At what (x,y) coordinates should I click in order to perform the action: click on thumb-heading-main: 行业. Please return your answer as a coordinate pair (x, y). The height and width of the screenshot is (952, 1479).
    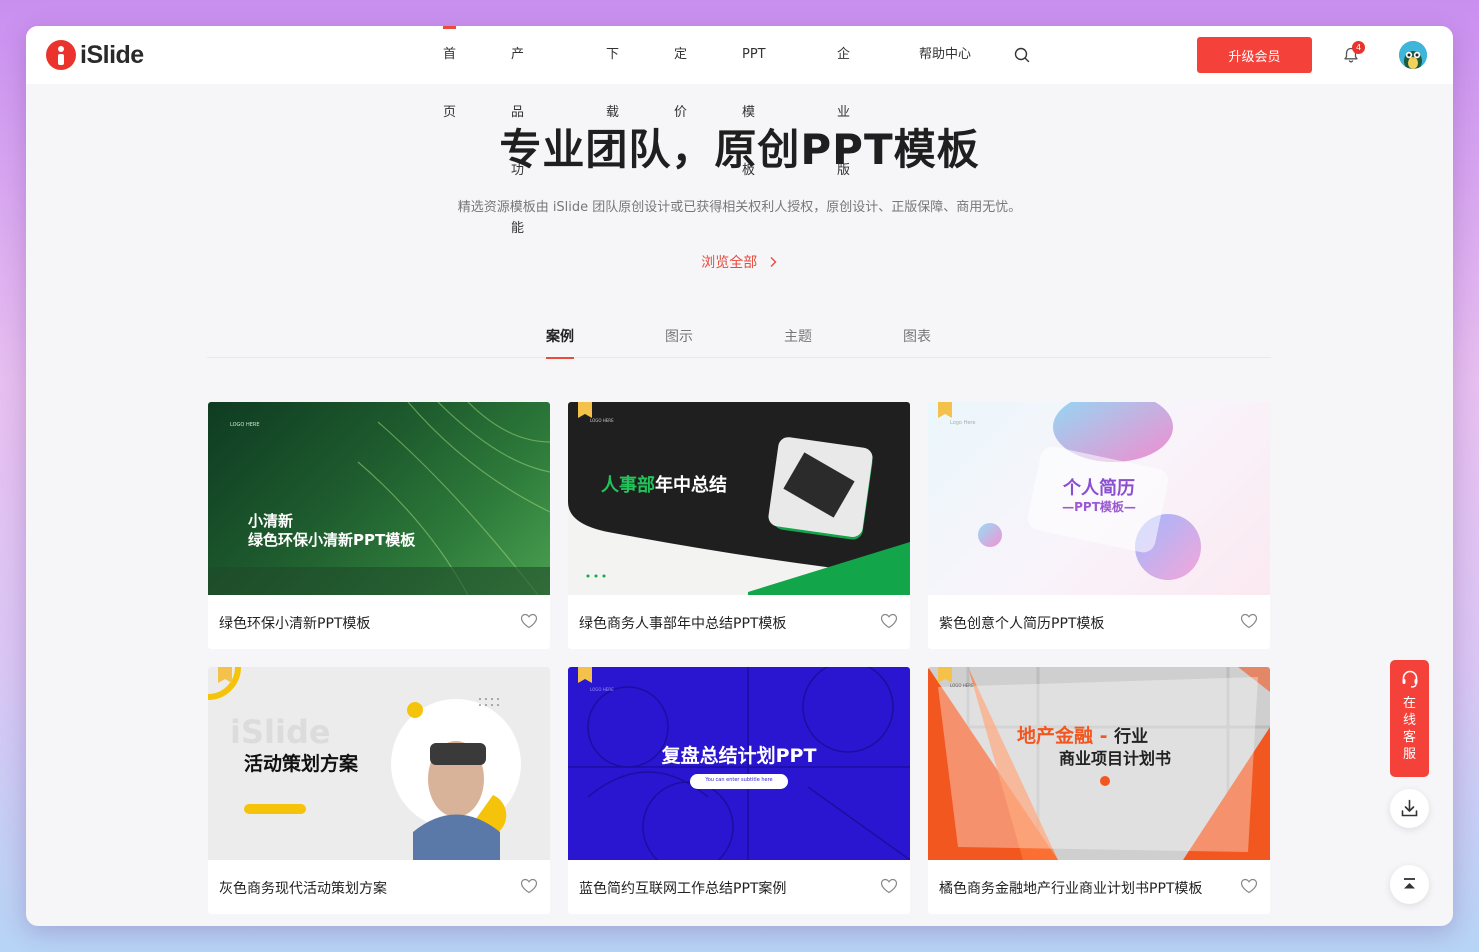
    Looking at the image, I should click on (1131, 737).